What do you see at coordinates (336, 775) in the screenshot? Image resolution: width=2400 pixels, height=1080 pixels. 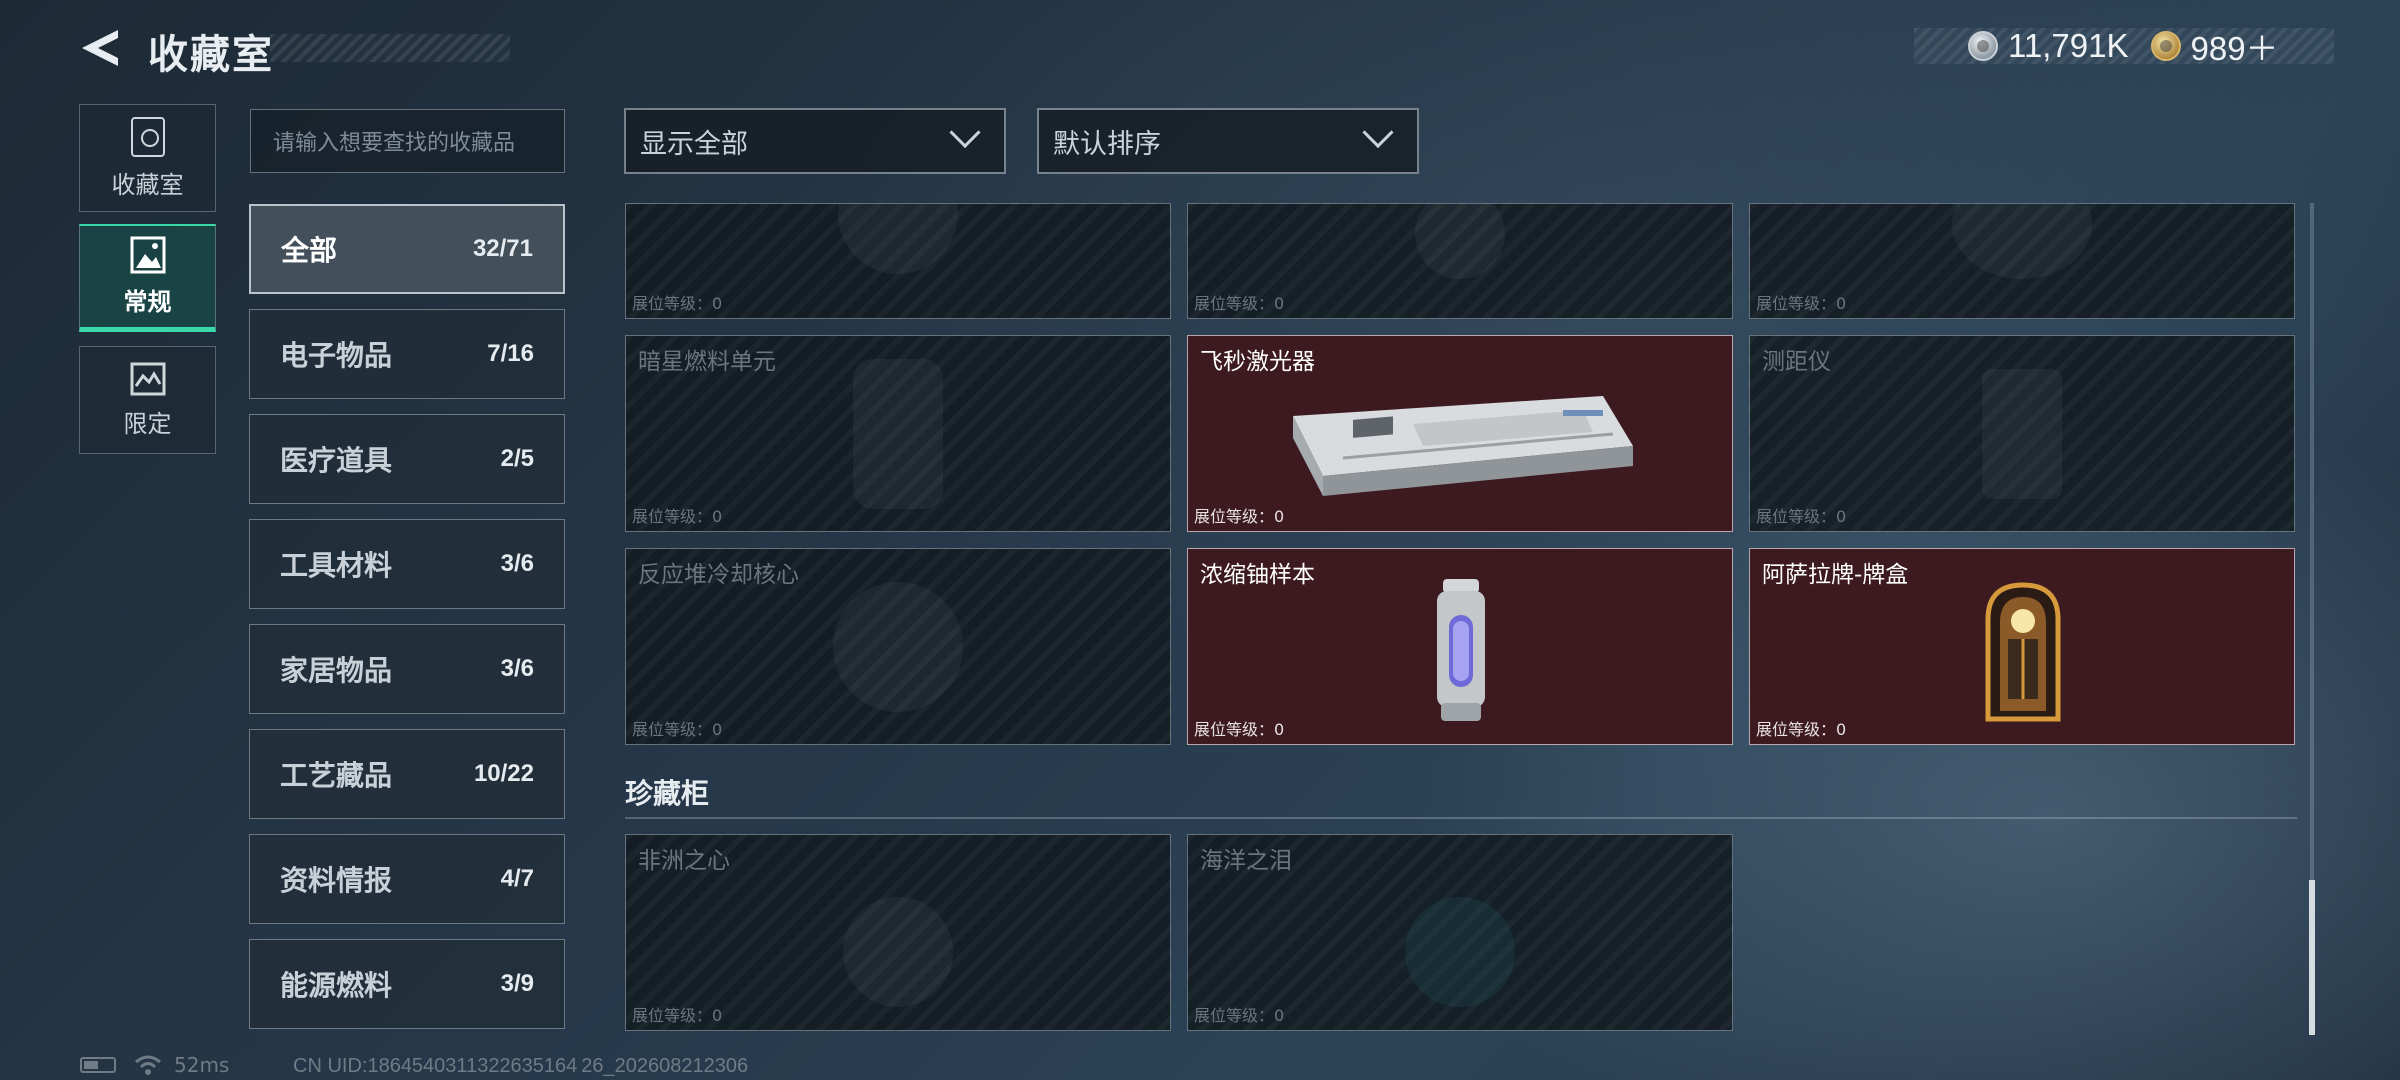 I see `category-label: 工艺藏品` at bounding box center [336, 775].